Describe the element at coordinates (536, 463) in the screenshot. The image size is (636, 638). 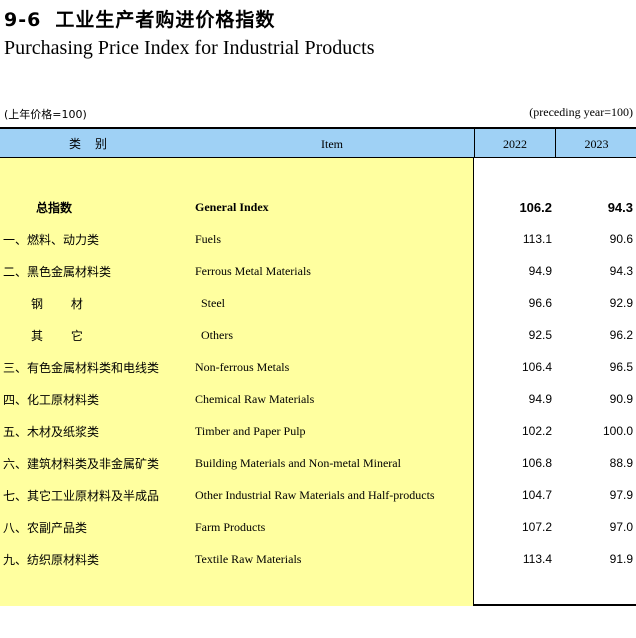
I see `value-2022: 106.8` at that location.